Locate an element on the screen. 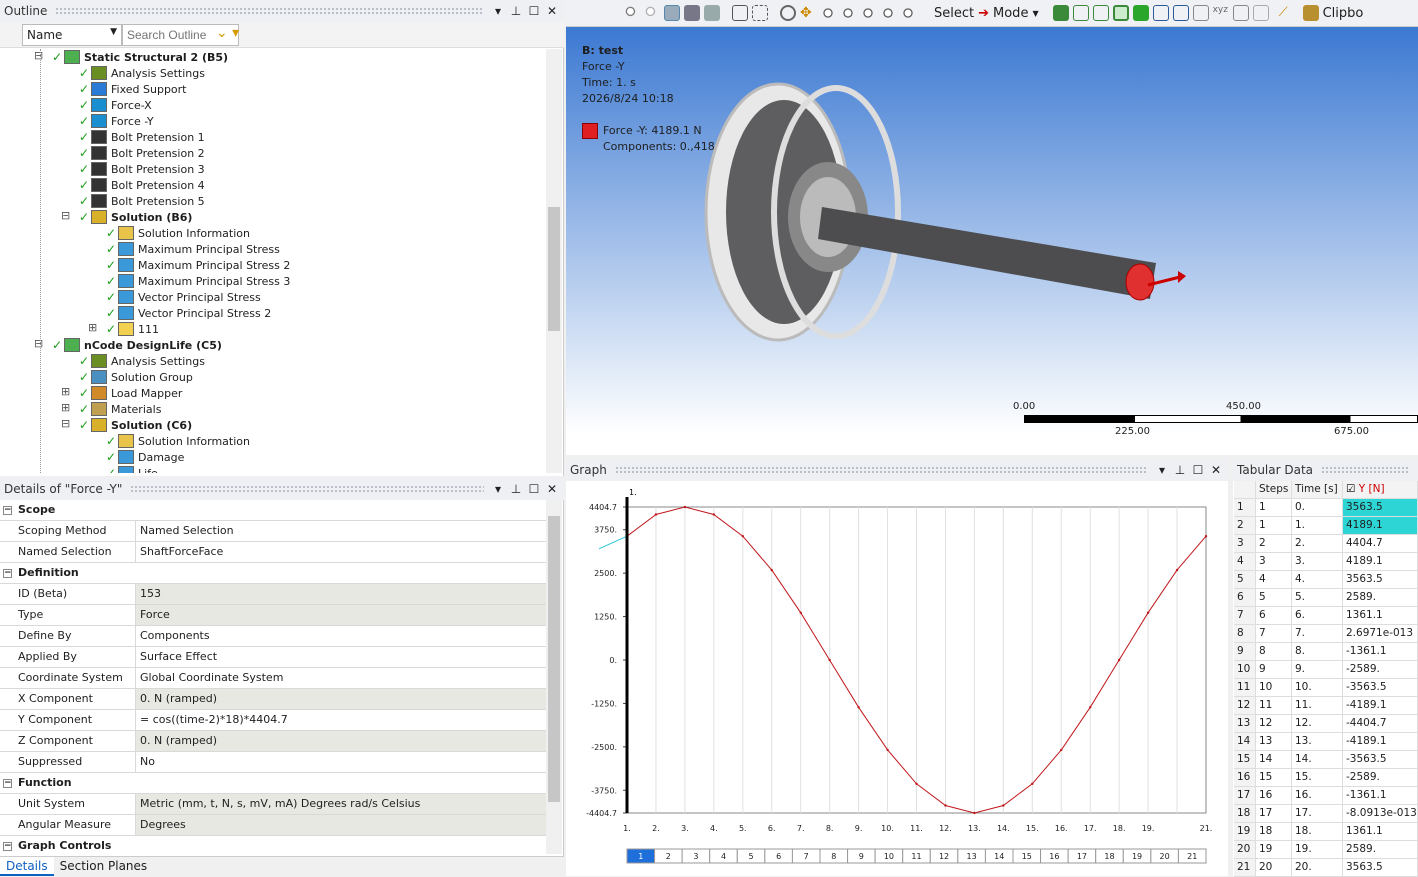 The image size is (1418, 877). tree-item: ⊟ ✓ nCode DesignLife (C5) is located at coordinates (128, 345).